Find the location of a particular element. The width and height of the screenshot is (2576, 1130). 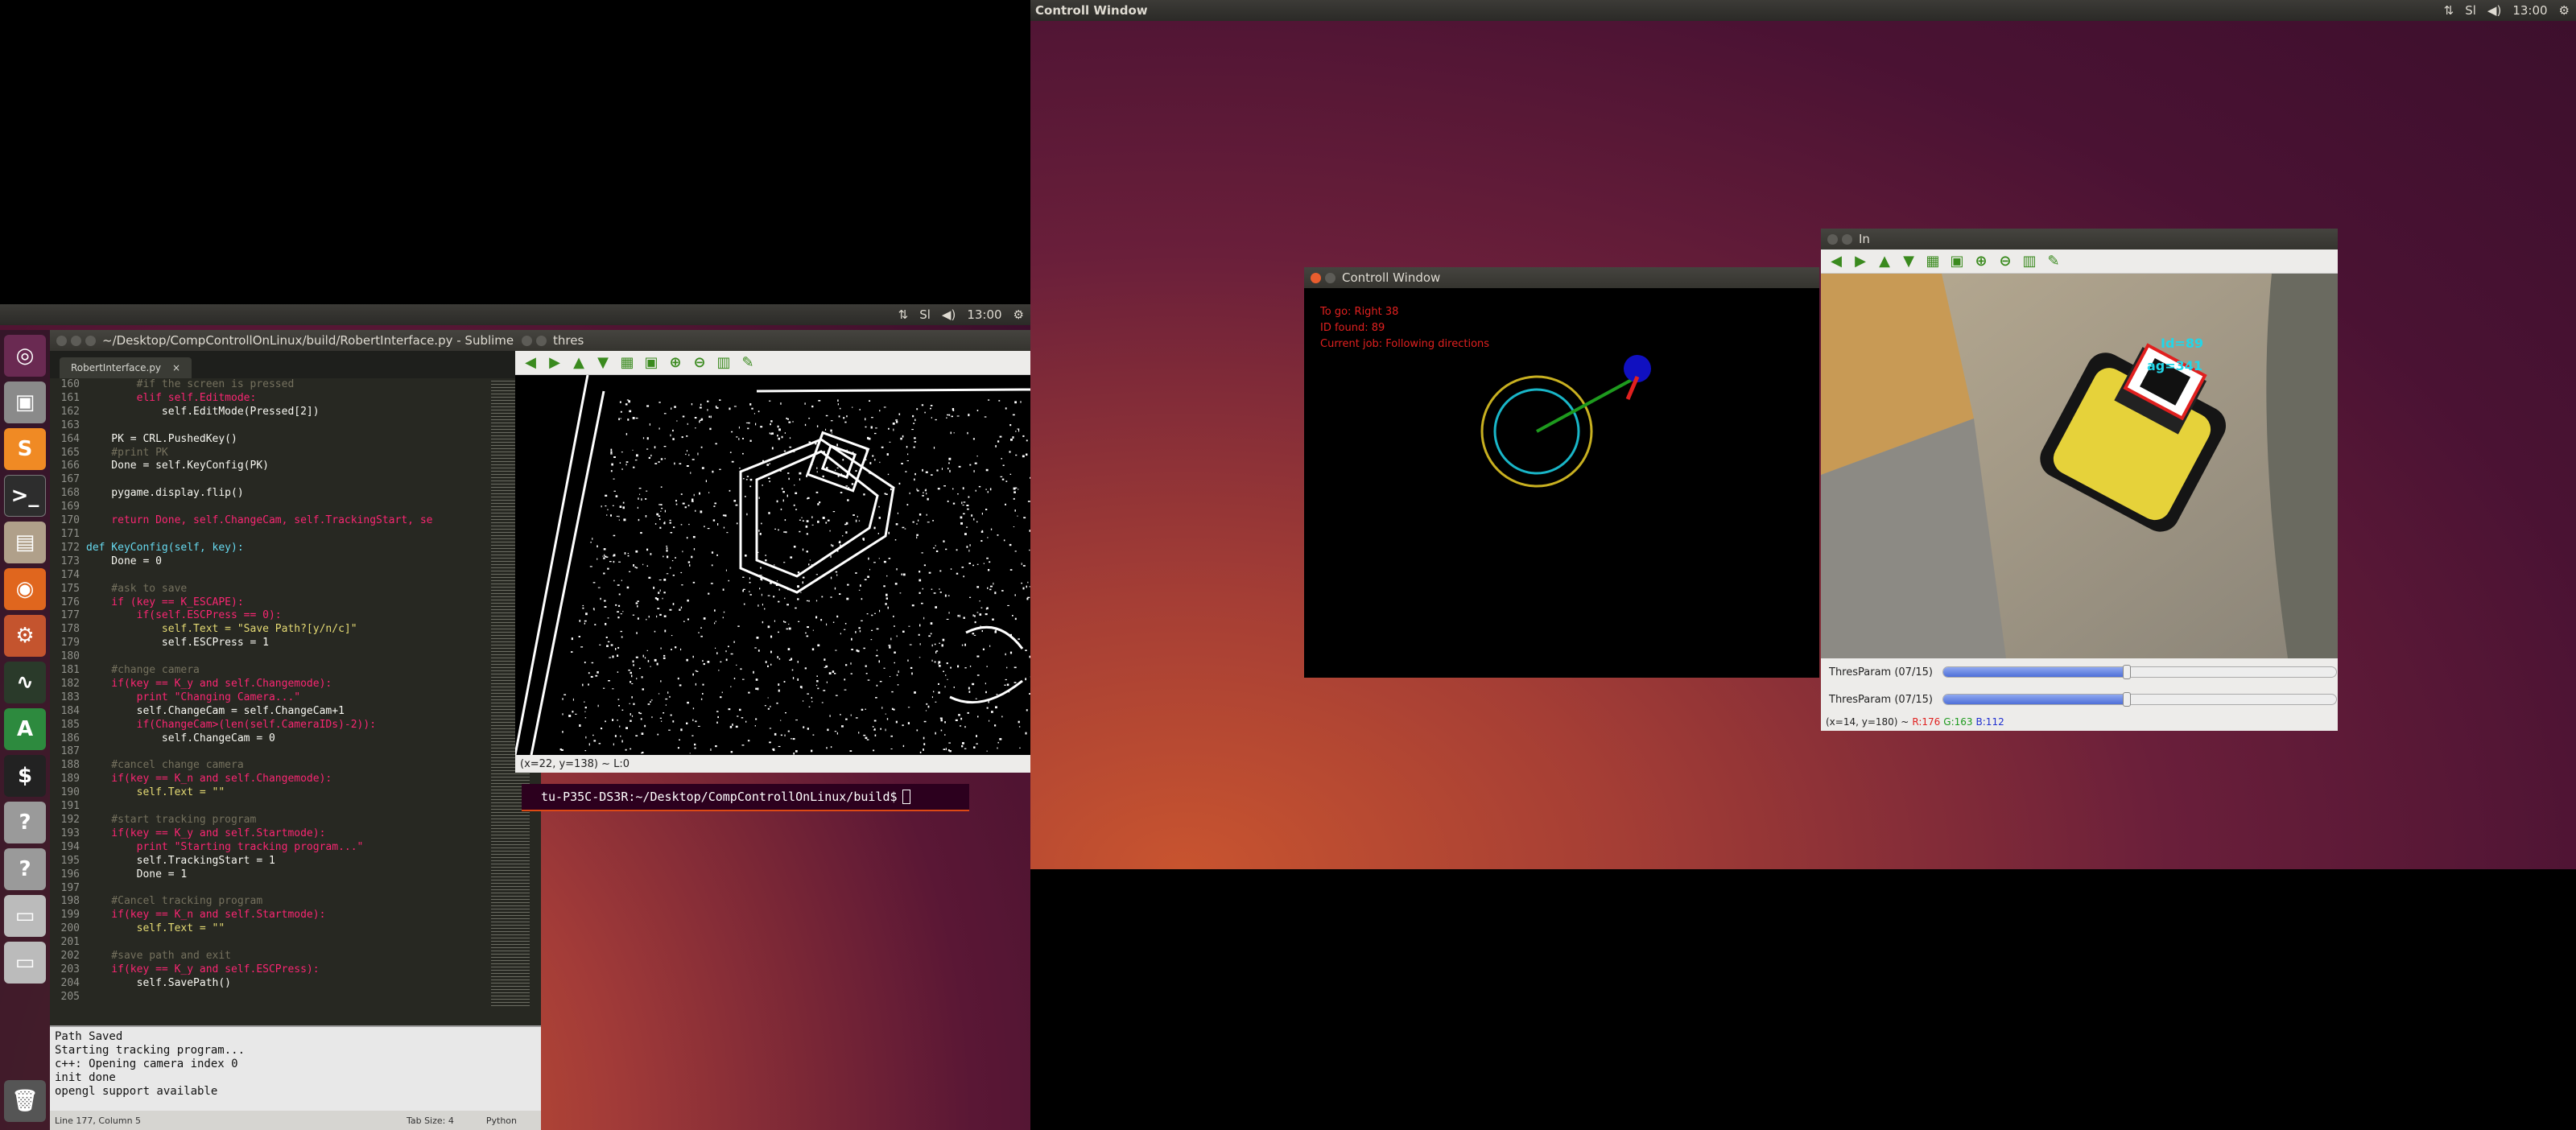

line-number: 200 is located at coordinates (70, 929).